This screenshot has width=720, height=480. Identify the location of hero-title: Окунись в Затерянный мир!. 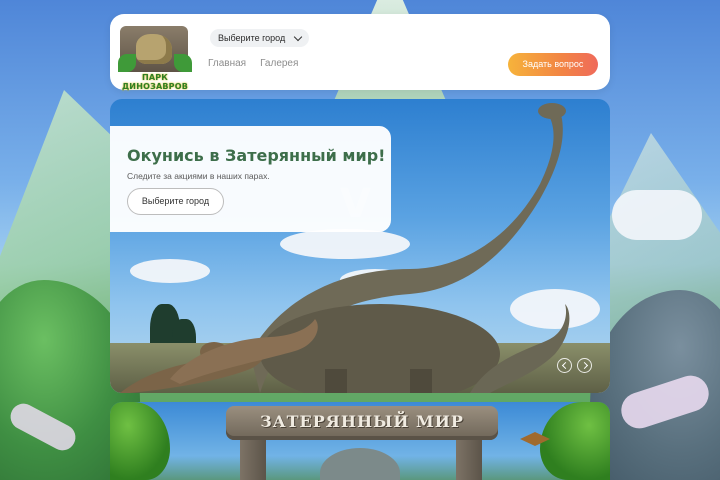
(256, 155).